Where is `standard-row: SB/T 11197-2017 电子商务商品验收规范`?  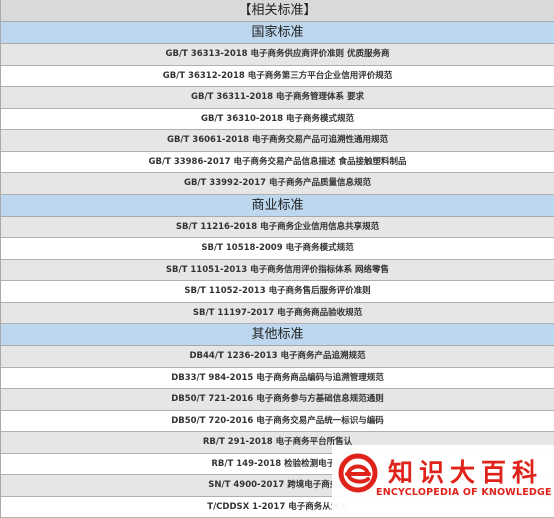
standard-row: SB/T 11197-2017 电子商务商品验收规范 is located at coordinates (277, 314).